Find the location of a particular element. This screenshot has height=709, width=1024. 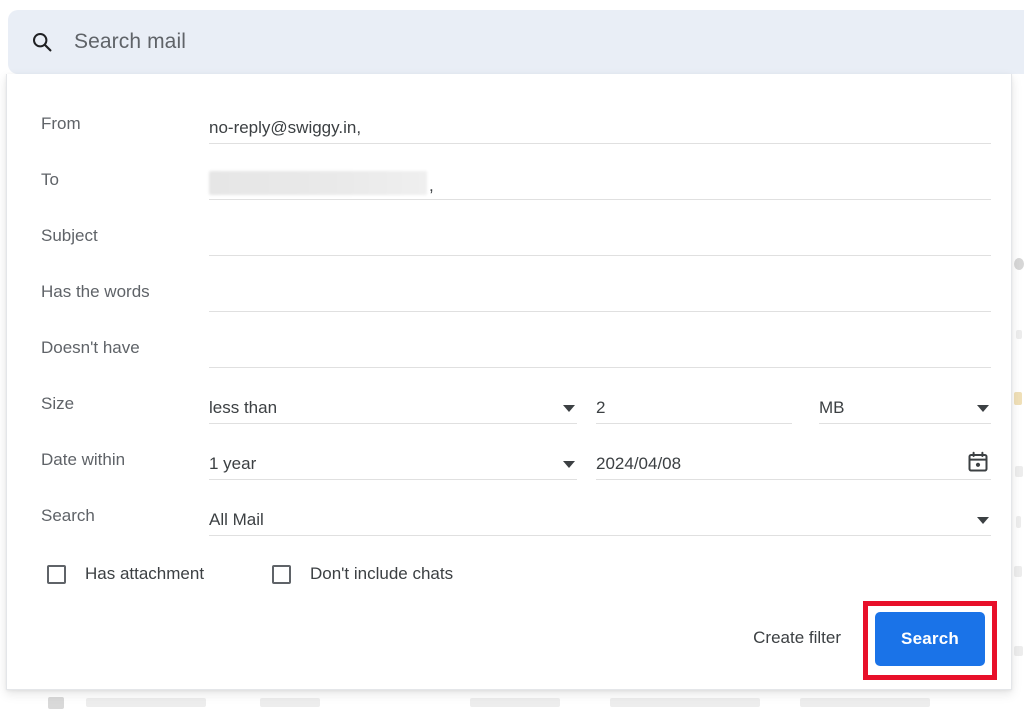

doesnt-have-input is located at coordinates (600, 351).